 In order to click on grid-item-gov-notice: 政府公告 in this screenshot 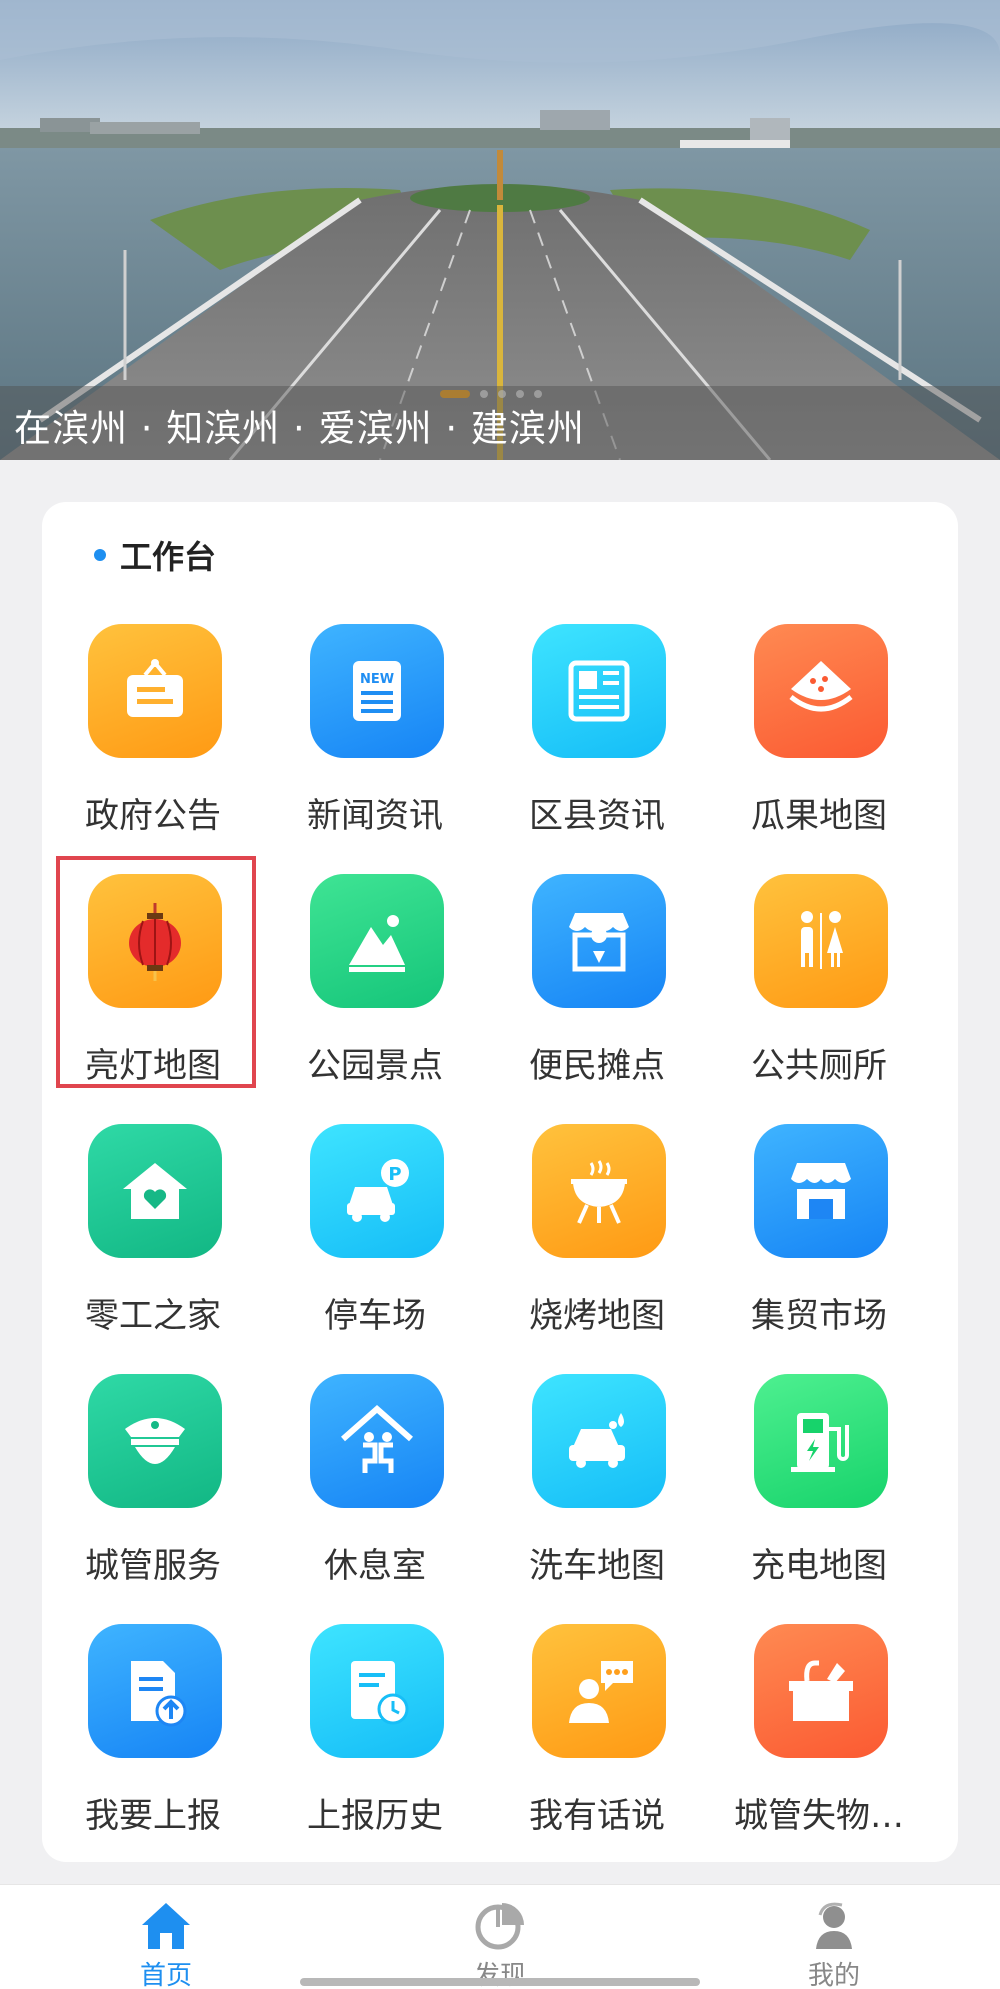, I will do `click(153, 749)`.